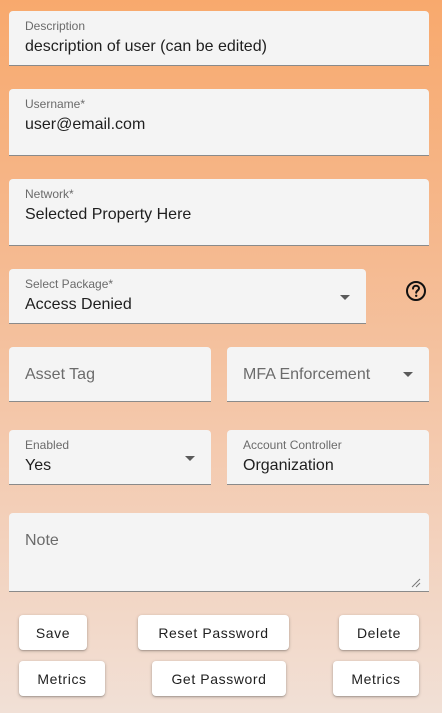  Describe the element at coordinates (219, 212) in the screenshot. I see `network-field: Network* Selected Property Here` at that location.